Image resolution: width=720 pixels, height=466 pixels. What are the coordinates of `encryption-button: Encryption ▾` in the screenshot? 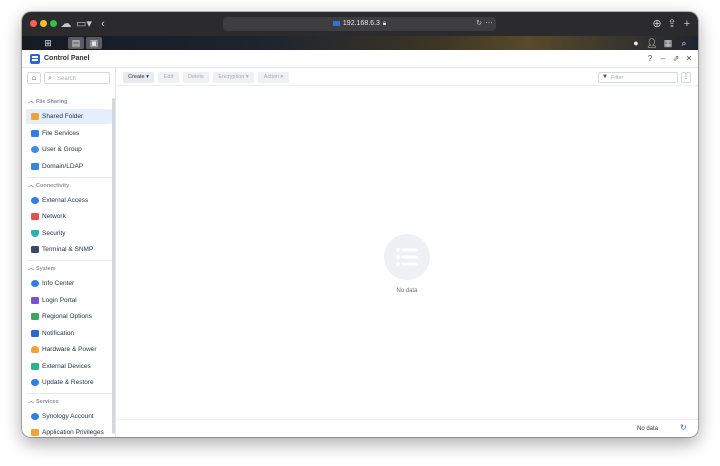 It's located at (233, 77).